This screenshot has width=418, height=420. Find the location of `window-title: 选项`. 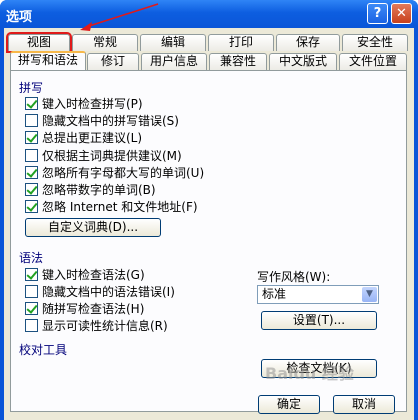

window-title: 选项 is located at coordinates (19, 17).